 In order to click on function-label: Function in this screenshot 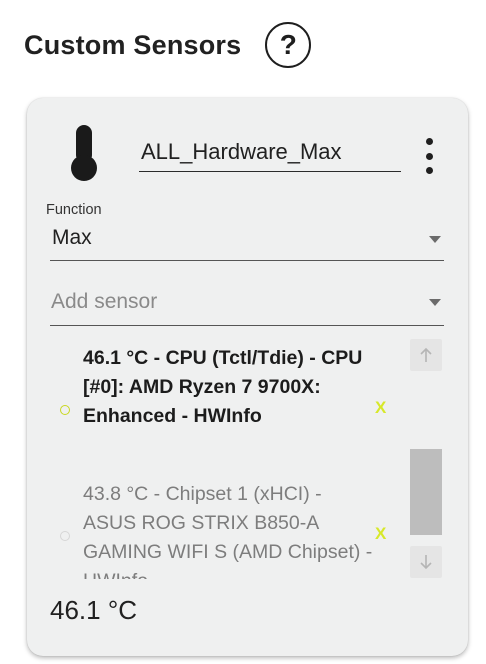, I will do `click(74, 210)`.